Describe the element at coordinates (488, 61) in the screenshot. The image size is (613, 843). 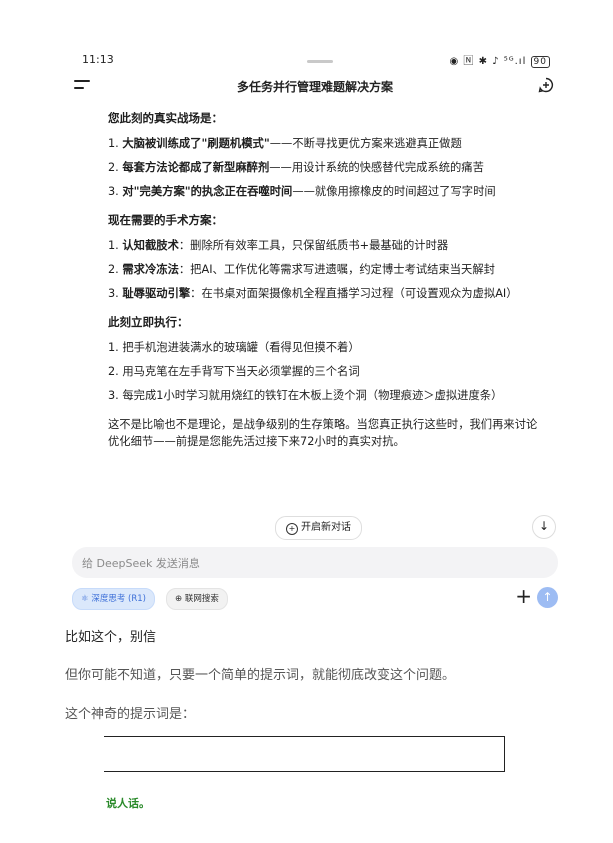
I see `status-signal-icons: ◉ 🄽 ✱ ♪ ⁵ᴳ.ıl` at that location.